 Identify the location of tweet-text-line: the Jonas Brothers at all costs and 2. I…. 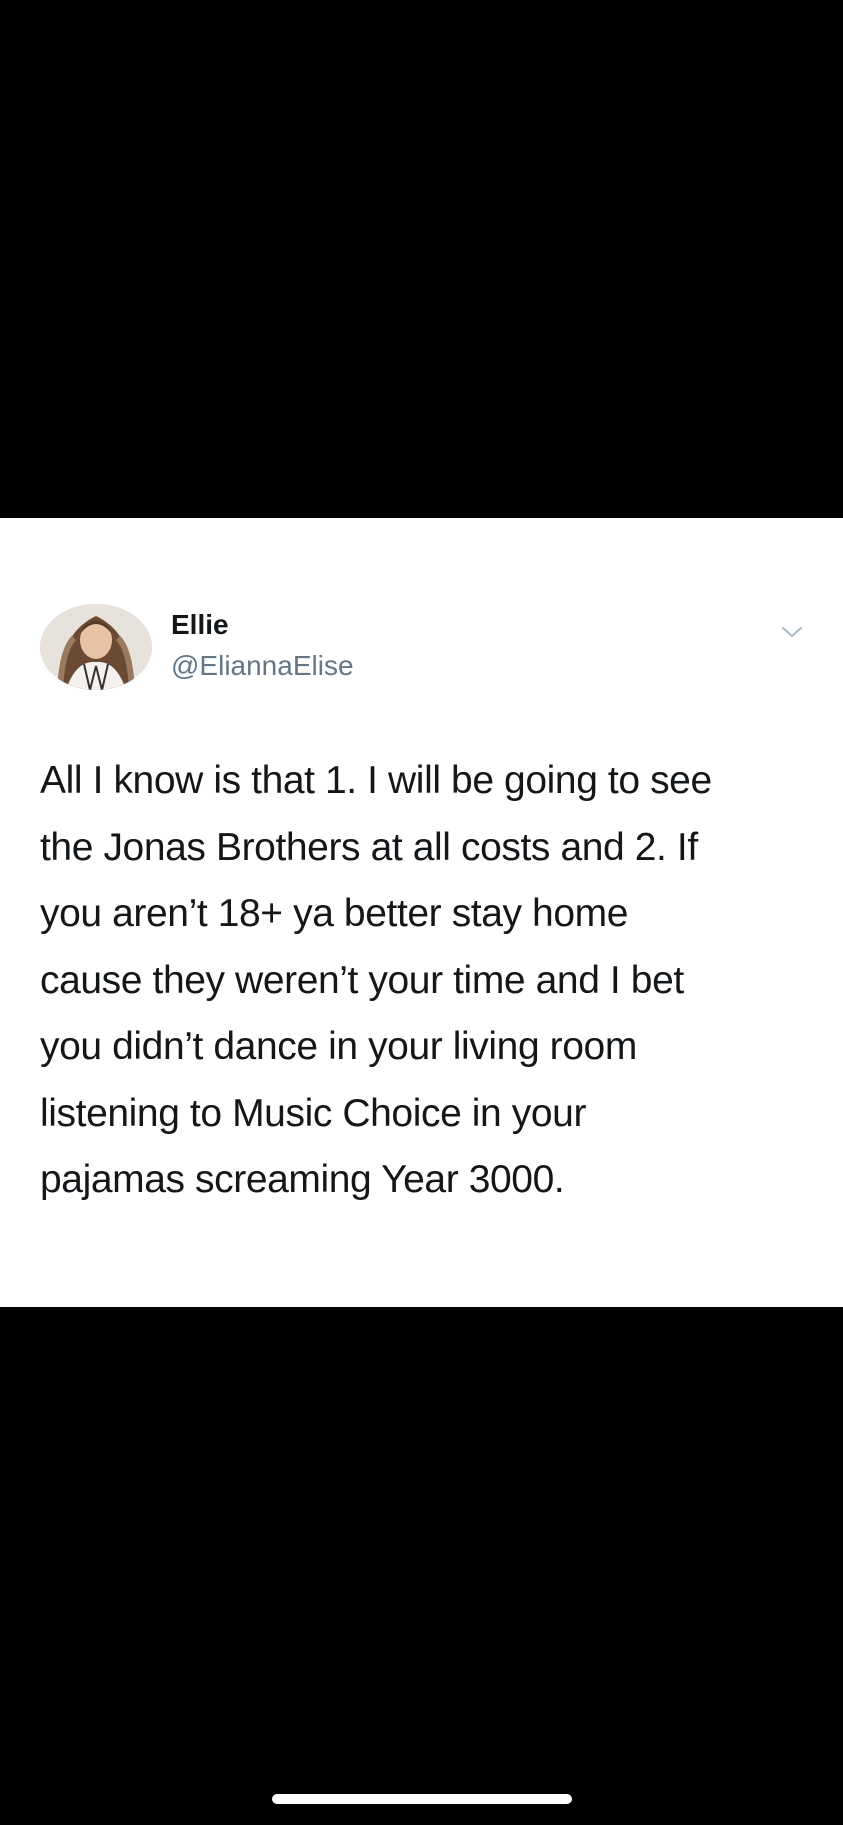
(369, 847).